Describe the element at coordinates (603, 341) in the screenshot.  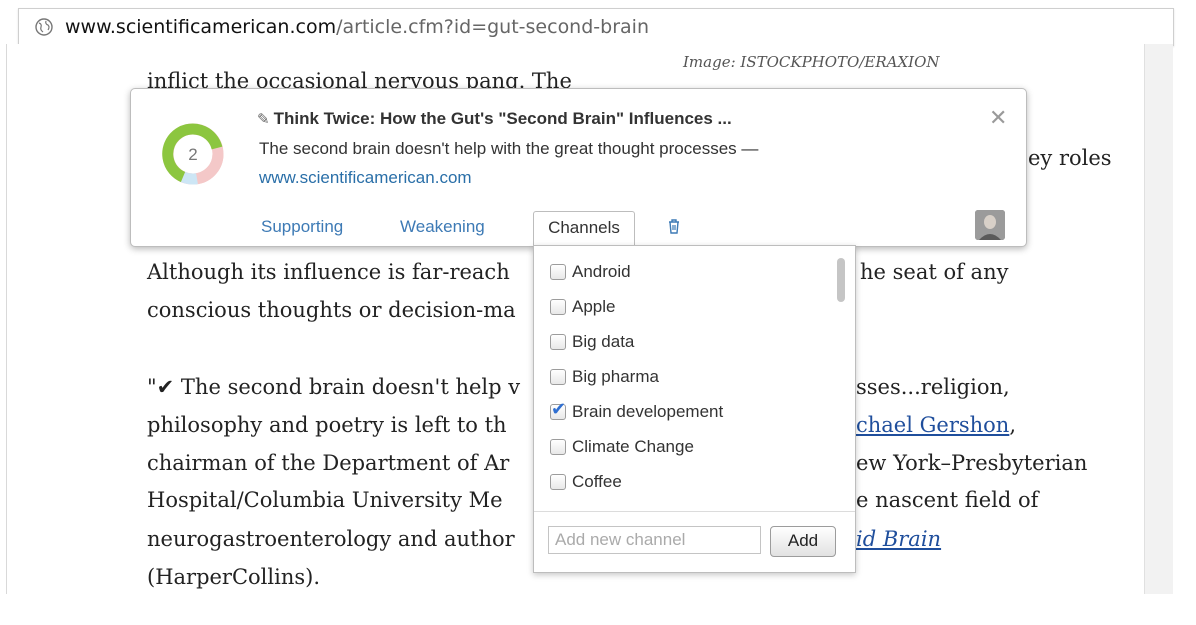
I see `channel-label: Big data` at that location.